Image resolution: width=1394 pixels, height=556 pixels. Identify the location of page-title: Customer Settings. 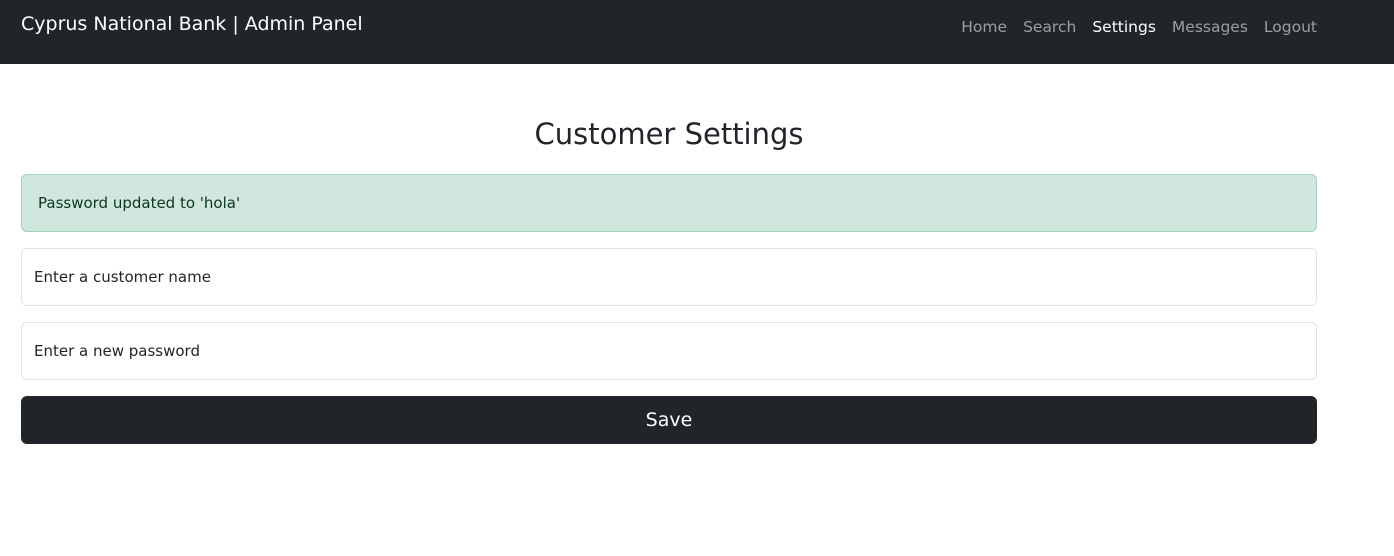
(669, 134).